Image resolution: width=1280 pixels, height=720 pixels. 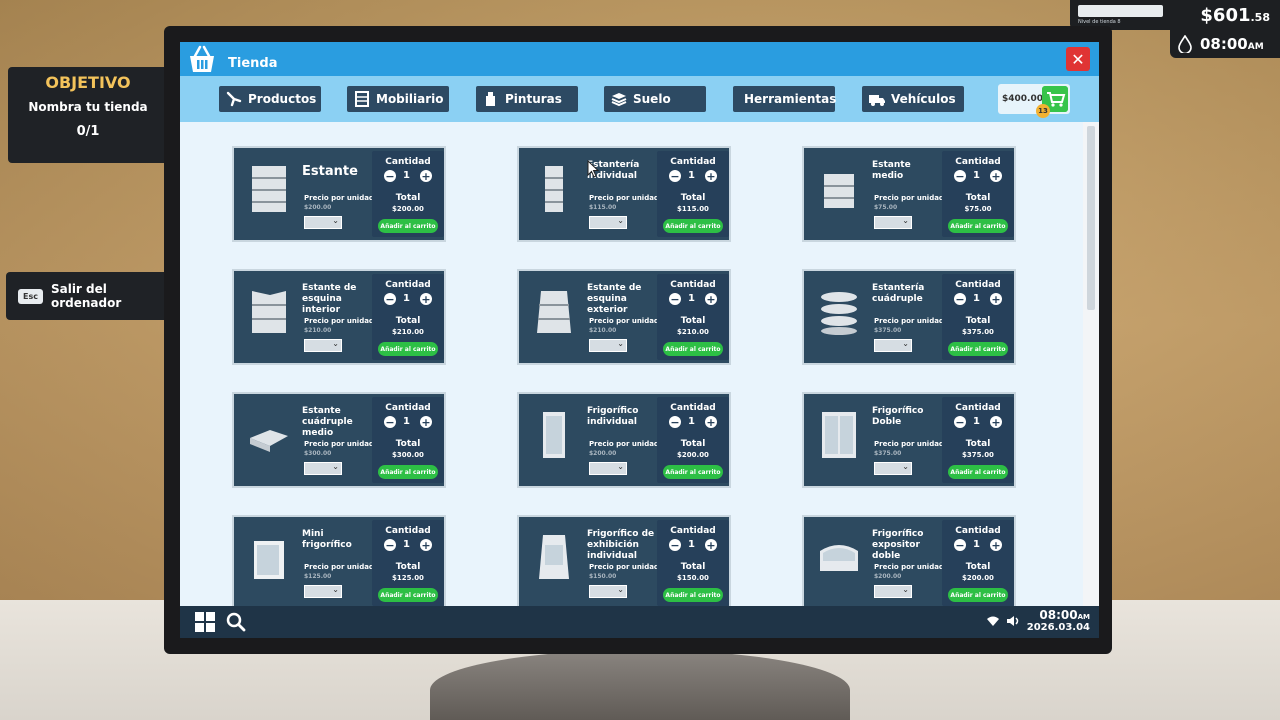 What do you see at coordinates (790, 99) in the screenshot?
I see `tab-label: Herramientas` at bounding box center [790, 99].